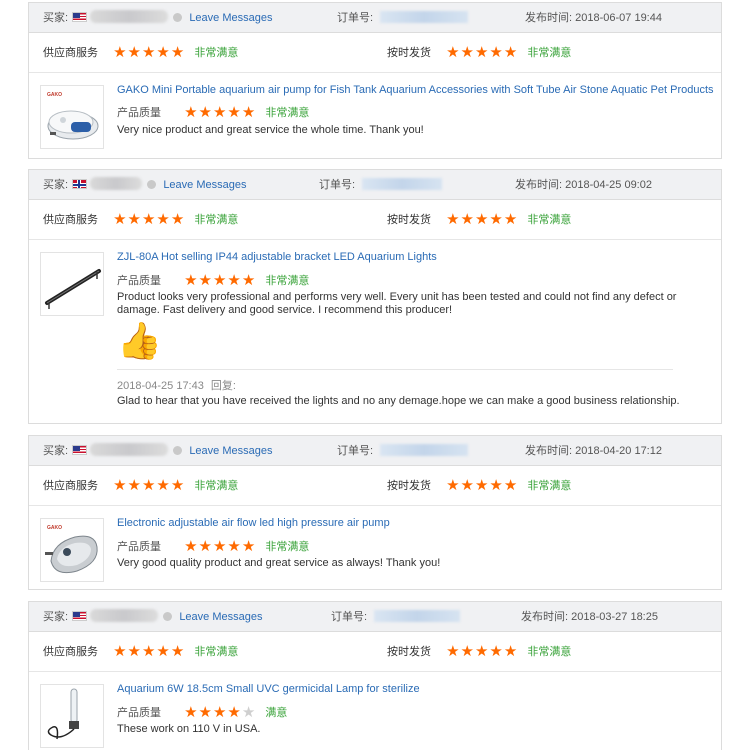 The width and height of the screenshot is (750, 750). What do you see at coordinates (549, 451) in the screenshot?
I see `posted-time-label: 发布时间:` at bounding box center [549, 451].